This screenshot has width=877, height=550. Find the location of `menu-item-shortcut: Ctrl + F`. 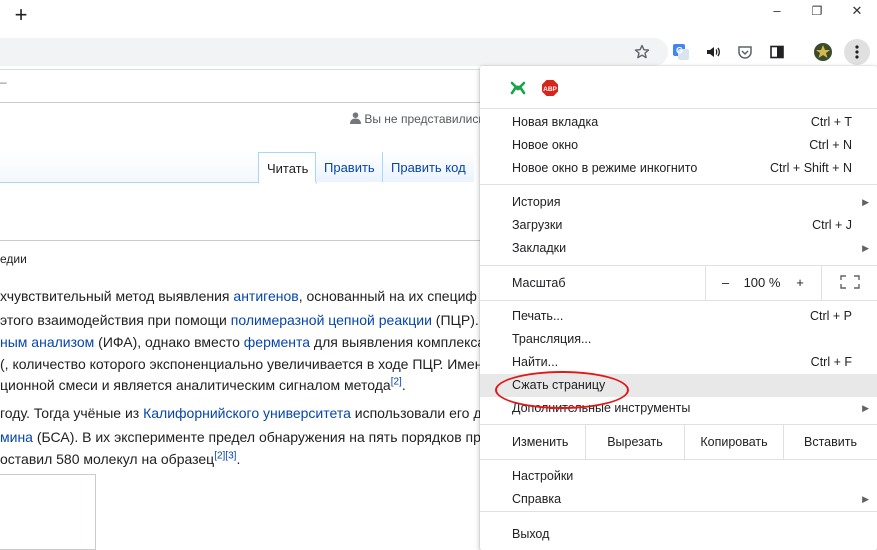

menu-item-shortcut: Ctrl + F is located at coordinates (831, 362).